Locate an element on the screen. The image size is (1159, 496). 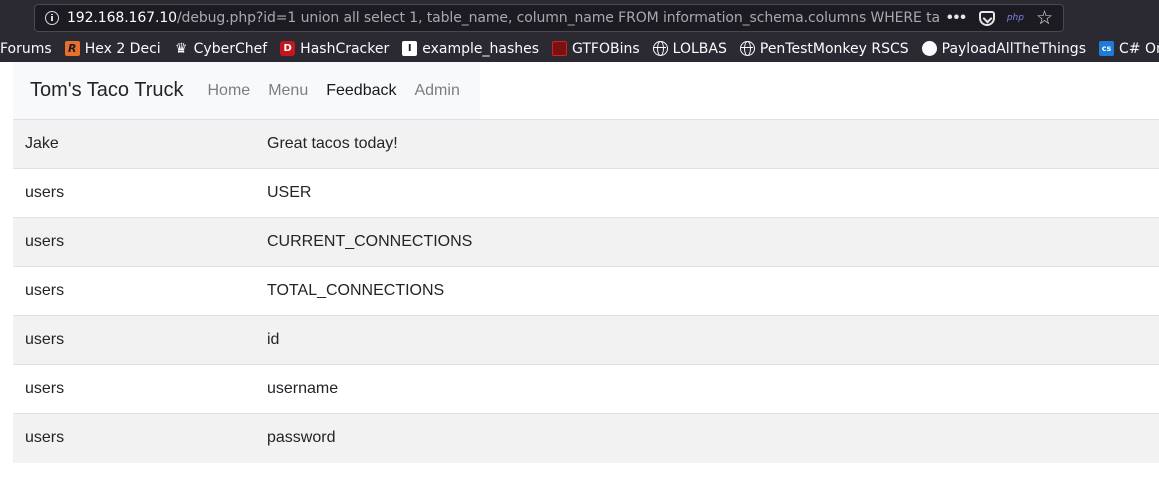
bookmark-item: Iexample_hashes is located at coordinates (470, 49).